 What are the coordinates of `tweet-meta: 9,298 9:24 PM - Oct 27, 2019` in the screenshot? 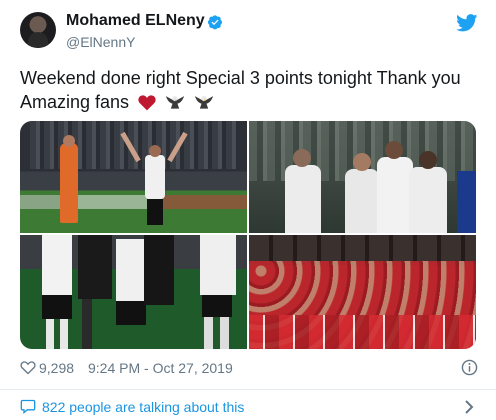 It's located at (249, 368).